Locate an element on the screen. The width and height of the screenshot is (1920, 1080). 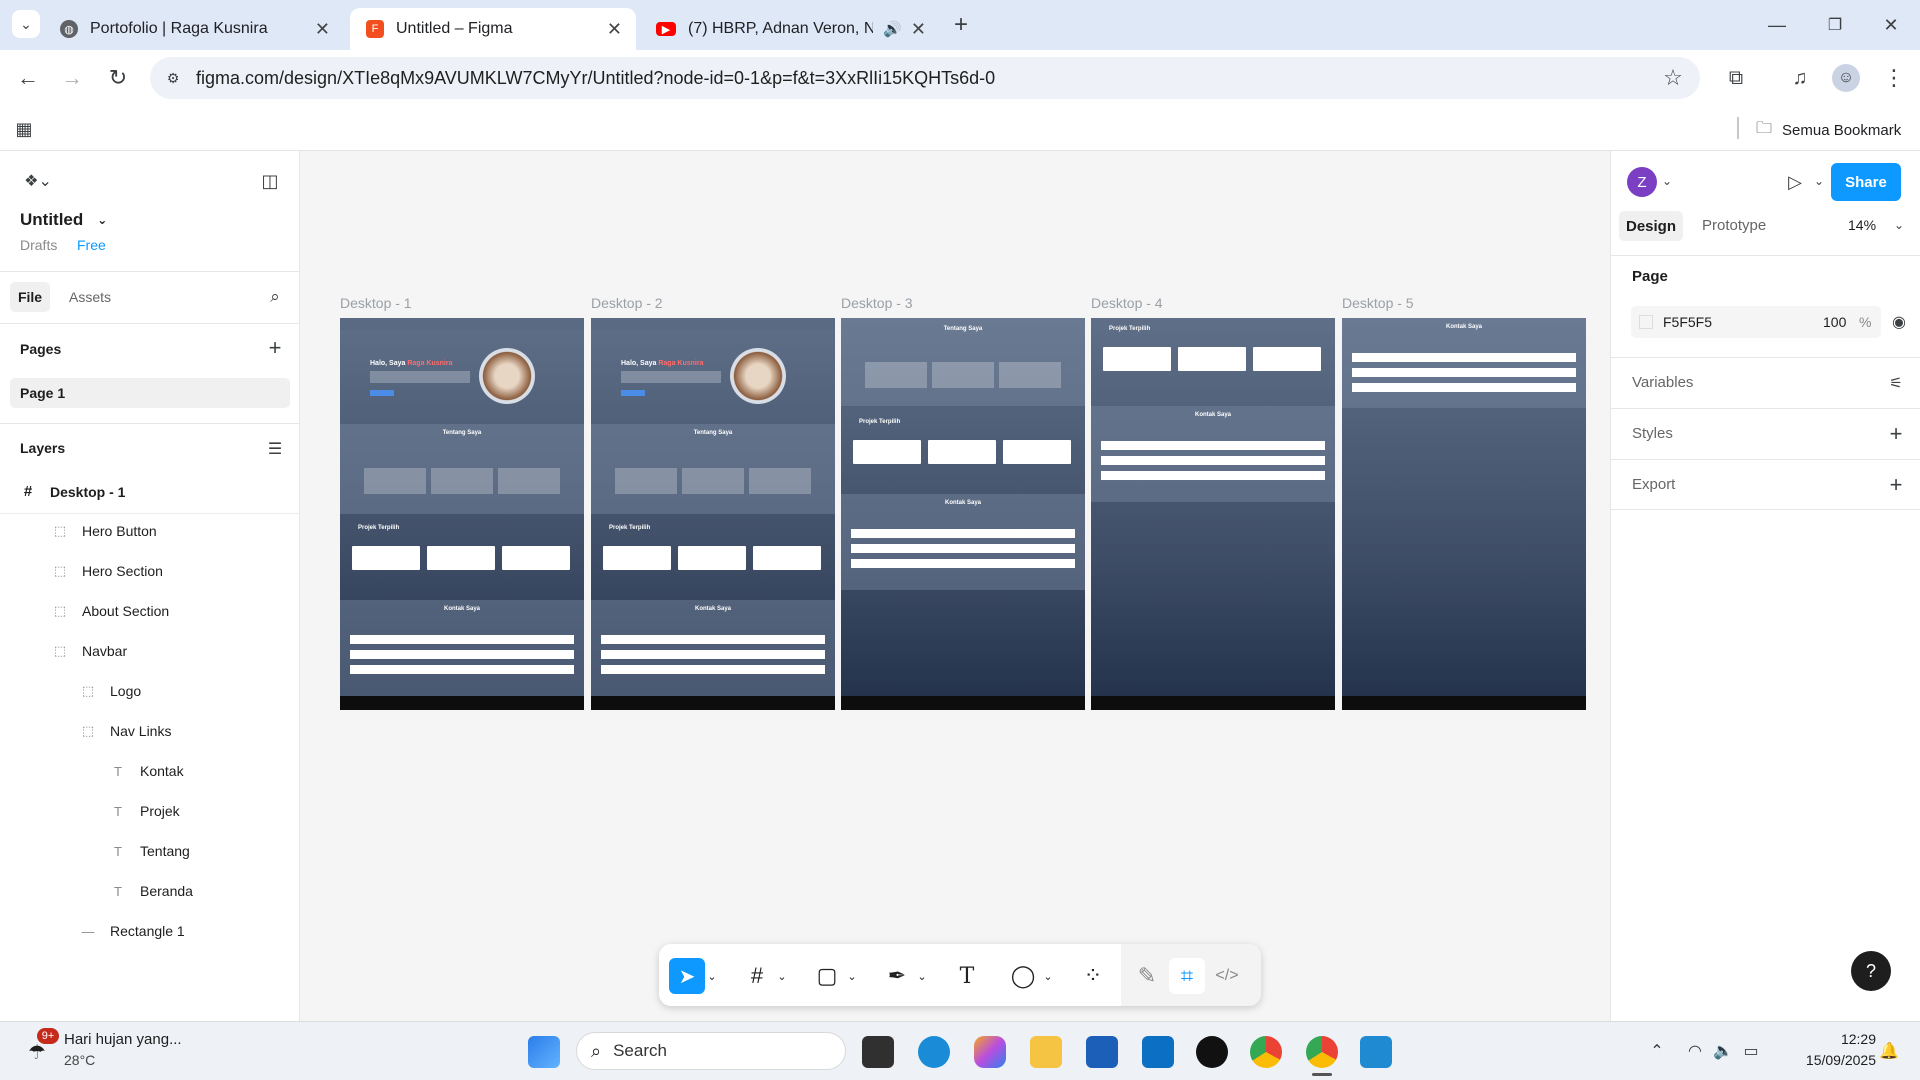
dev-mode-icon: </> is located at coordinates (1227, 976).